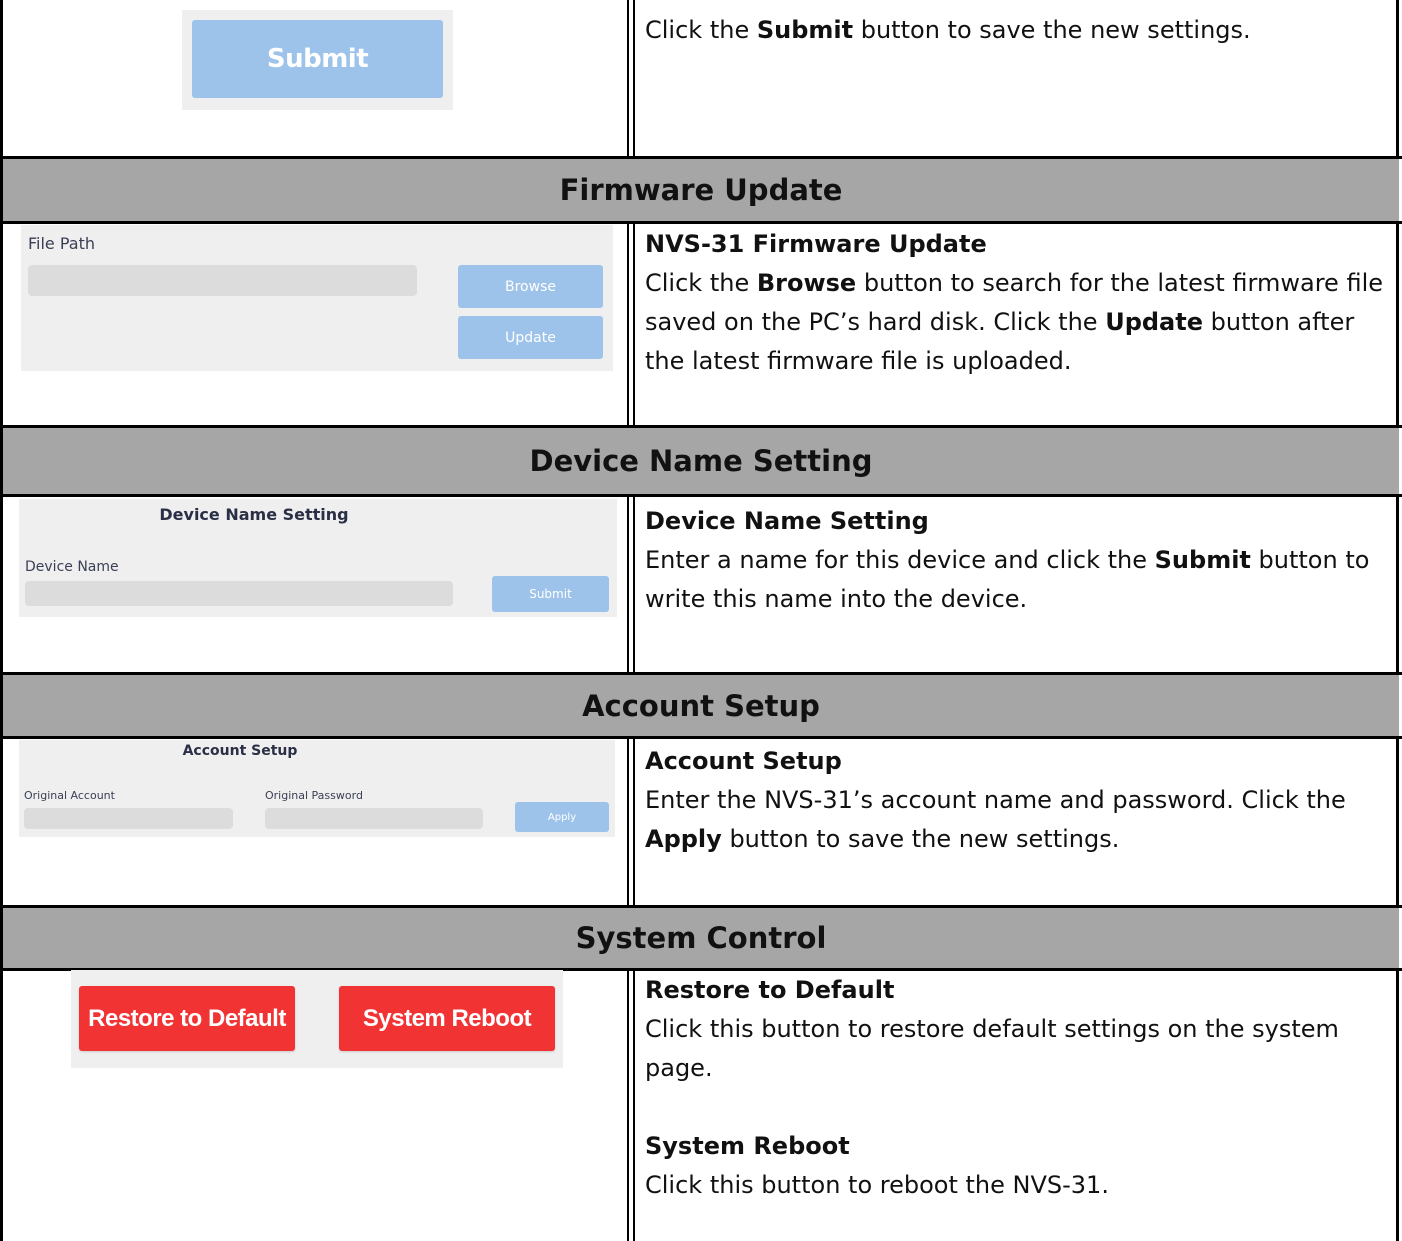 This screenshot has height=1241, width=1402. What do you see at coordinates (562, 817) in the screenshot?
I see `apply-button: Apply` at bounding box center [562, 817].